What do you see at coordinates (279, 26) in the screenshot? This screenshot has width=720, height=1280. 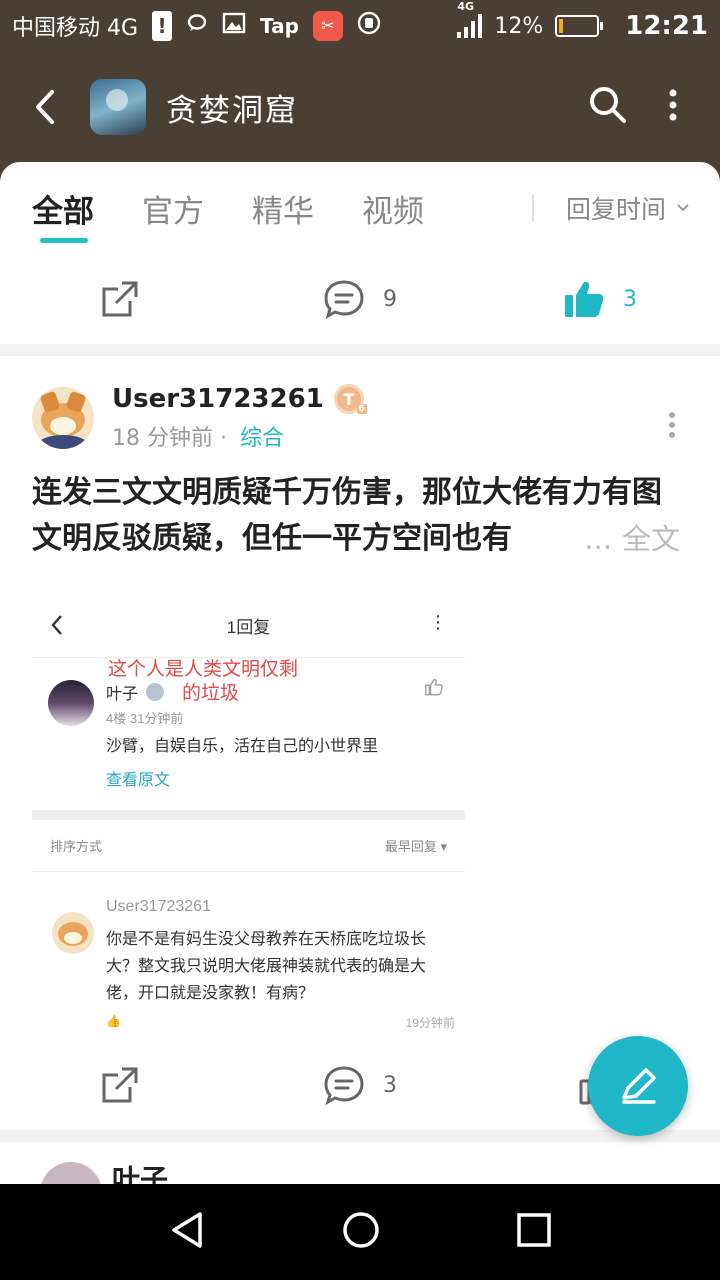 I see `tap-notification-icon: Tap` at bounding box center [279, 26].